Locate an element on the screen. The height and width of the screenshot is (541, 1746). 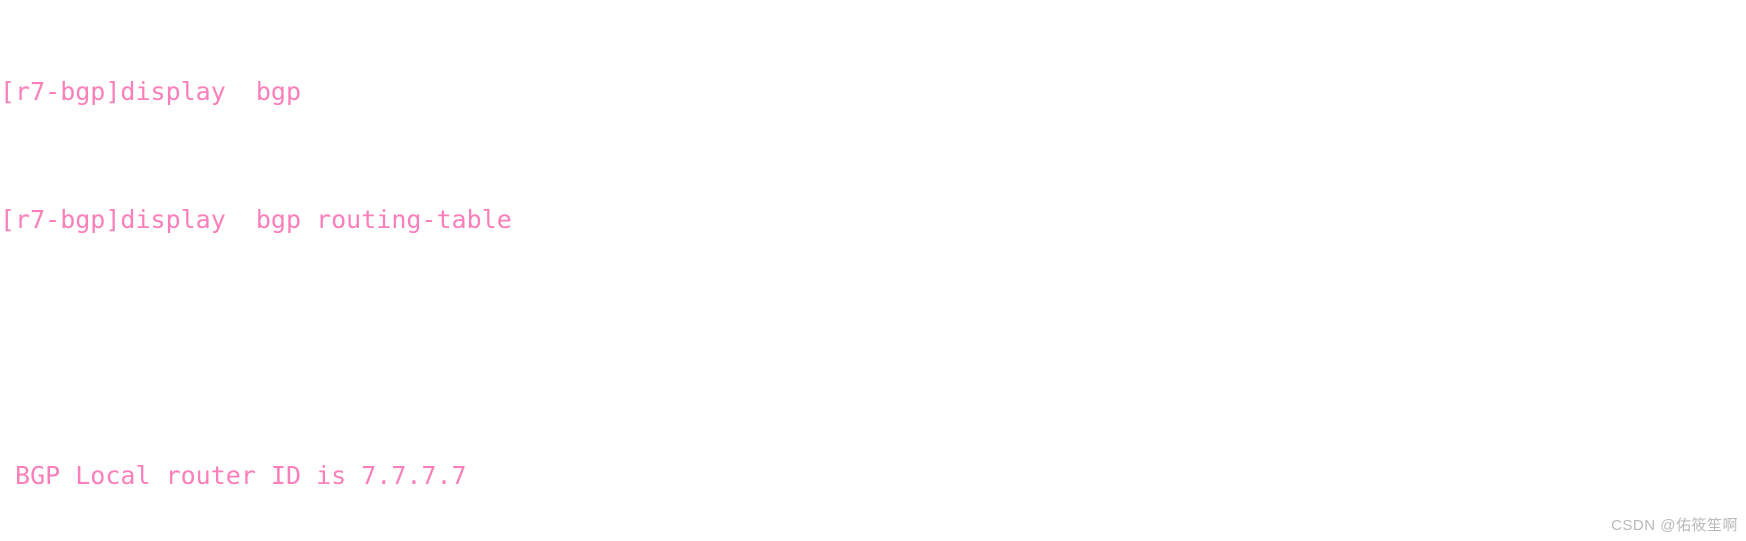
router-id-line: BGP Local router ID is 7.7.7.7 is located at coordinates (233, 475).